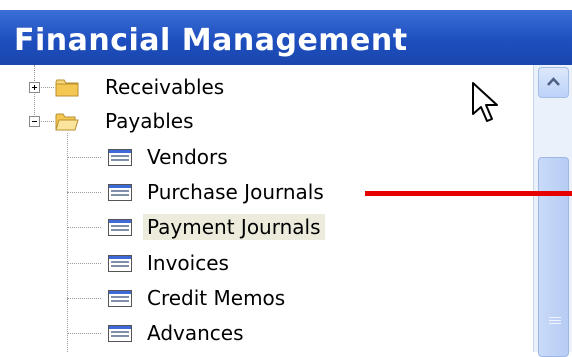 The width and height of the screenshot is (572, 357). Describe the element at coordinates (211, 40) in the screenshot. I see `window-title: Financial Management` at that location.